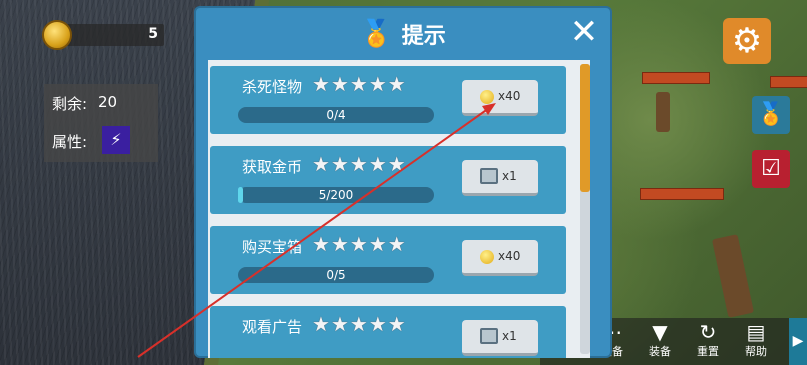  I want to click on bottom-bar-item: ▼ 装备, so click(660, 342).